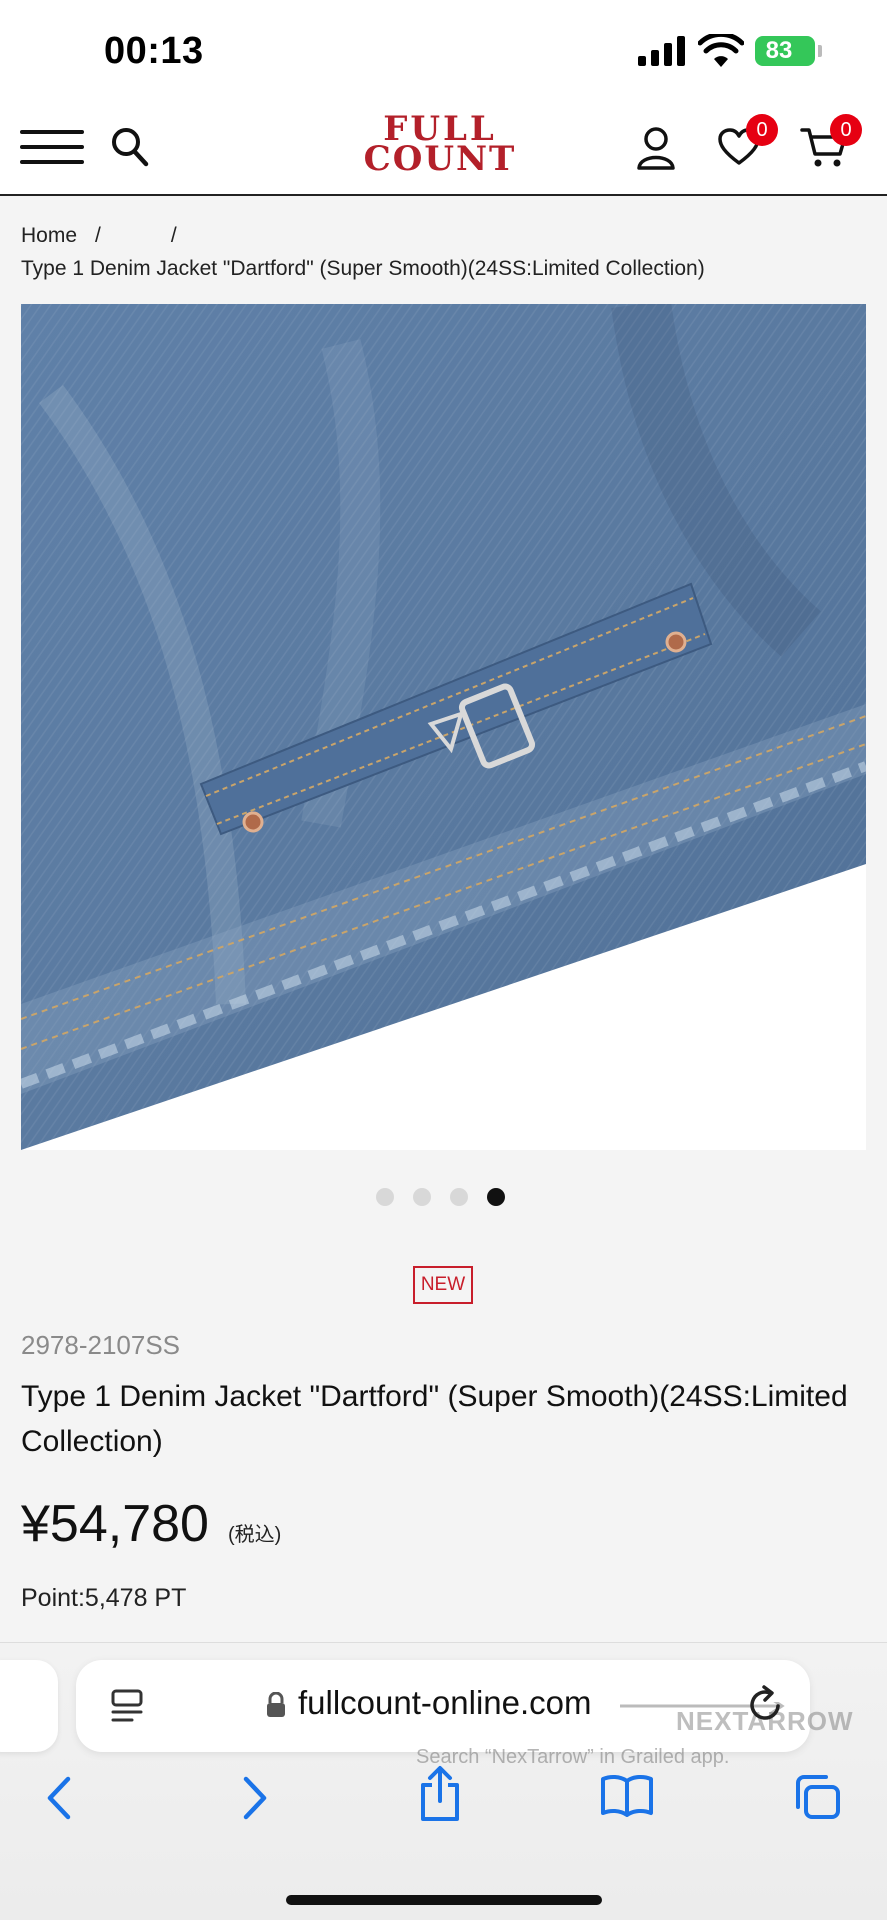 This screenshot has width=887, height=1920. What do you see at coordinates (496, 1197) in the screenshot?
I see `carousel-dot-active` at bounding box center [496, 1197].